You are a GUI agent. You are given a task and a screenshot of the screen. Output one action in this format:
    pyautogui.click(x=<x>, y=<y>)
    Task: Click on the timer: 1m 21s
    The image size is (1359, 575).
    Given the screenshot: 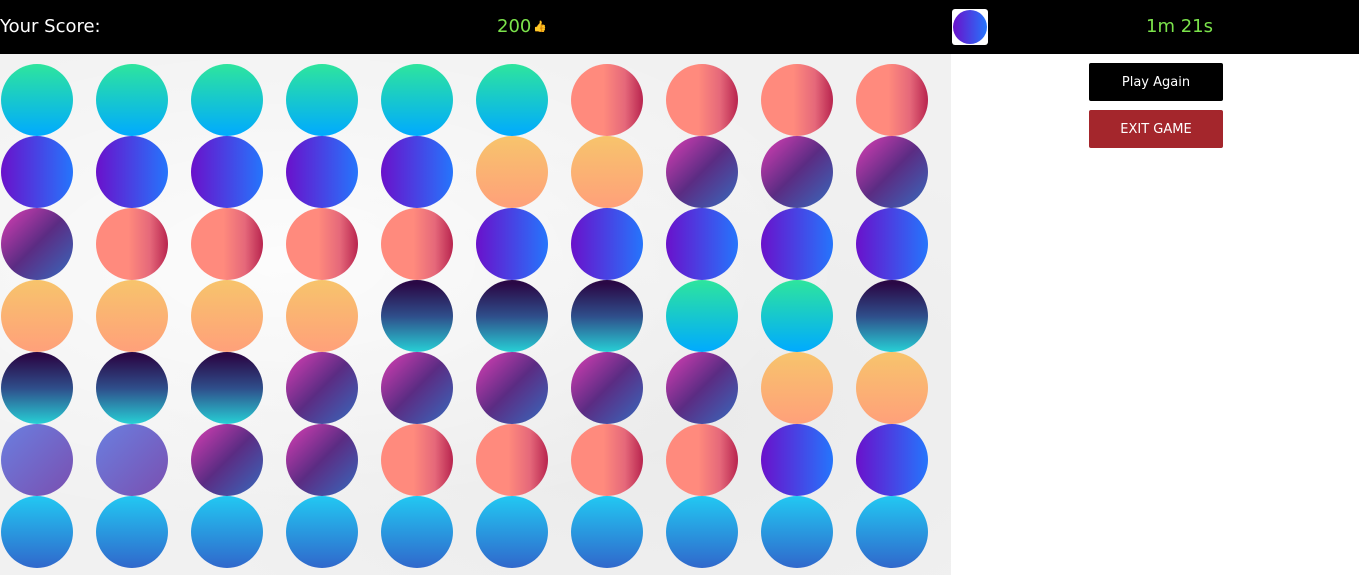 What is the action you would take?
    pyautogui.click(x=1179, y=26)
    